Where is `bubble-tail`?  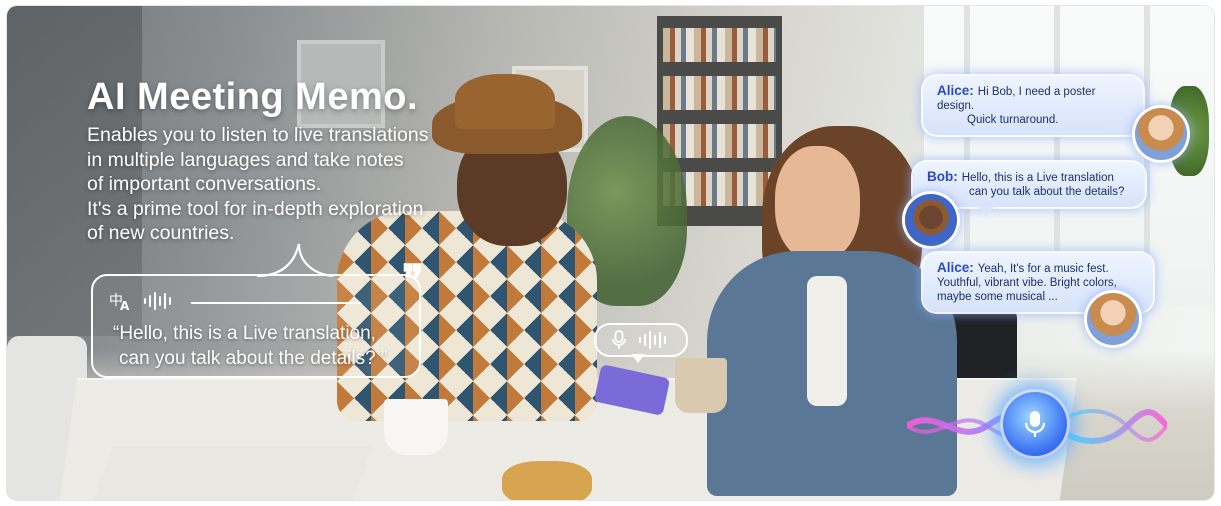
bubble-tail is located at coordinates (295, 260).